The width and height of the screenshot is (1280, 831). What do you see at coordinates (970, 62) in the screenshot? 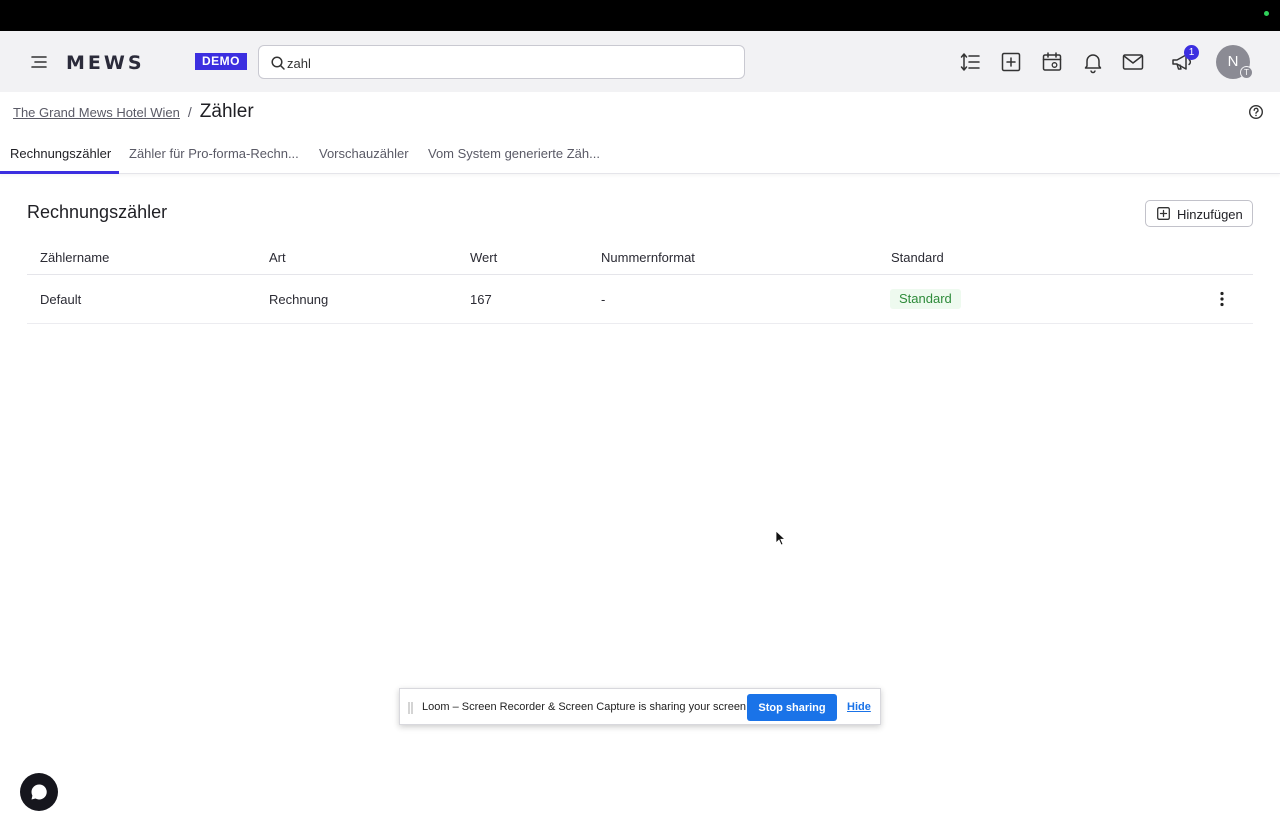
I see `sort-icon` at bounding box center [970, 62].